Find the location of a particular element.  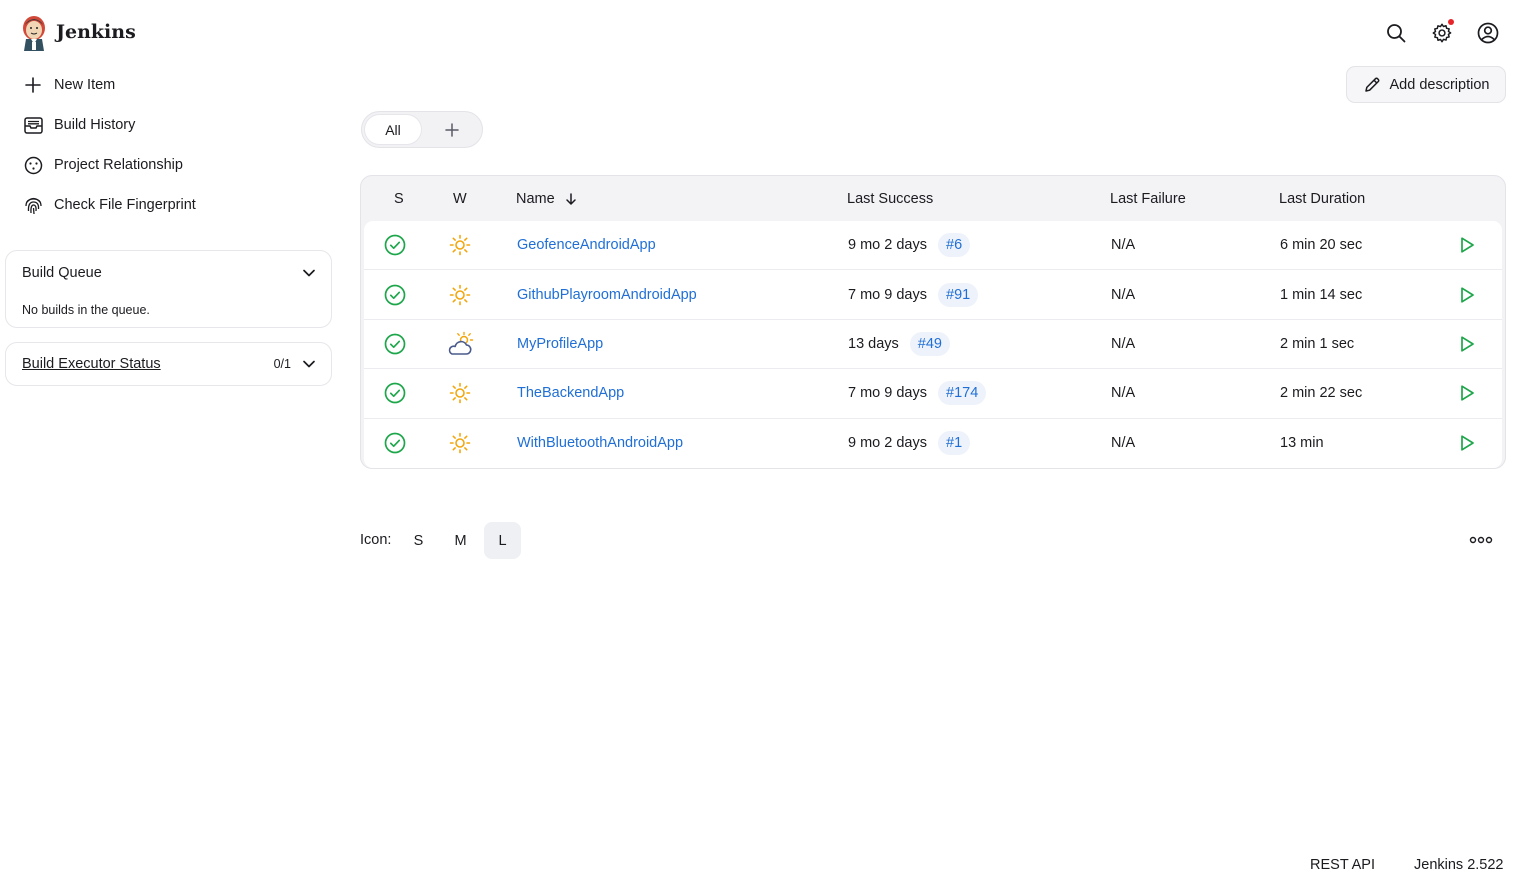

notification-dot is located at coordinates (1451, 22).